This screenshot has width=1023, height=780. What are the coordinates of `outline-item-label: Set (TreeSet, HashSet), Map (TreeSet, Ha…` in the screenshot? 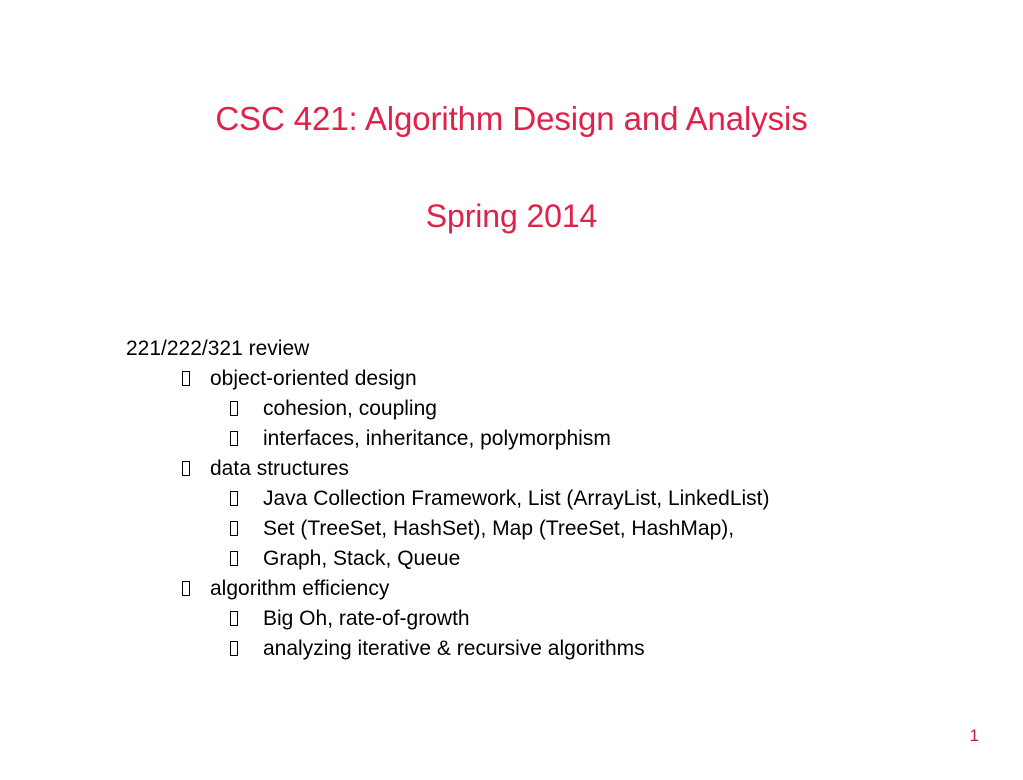 It's located at (499, 528).